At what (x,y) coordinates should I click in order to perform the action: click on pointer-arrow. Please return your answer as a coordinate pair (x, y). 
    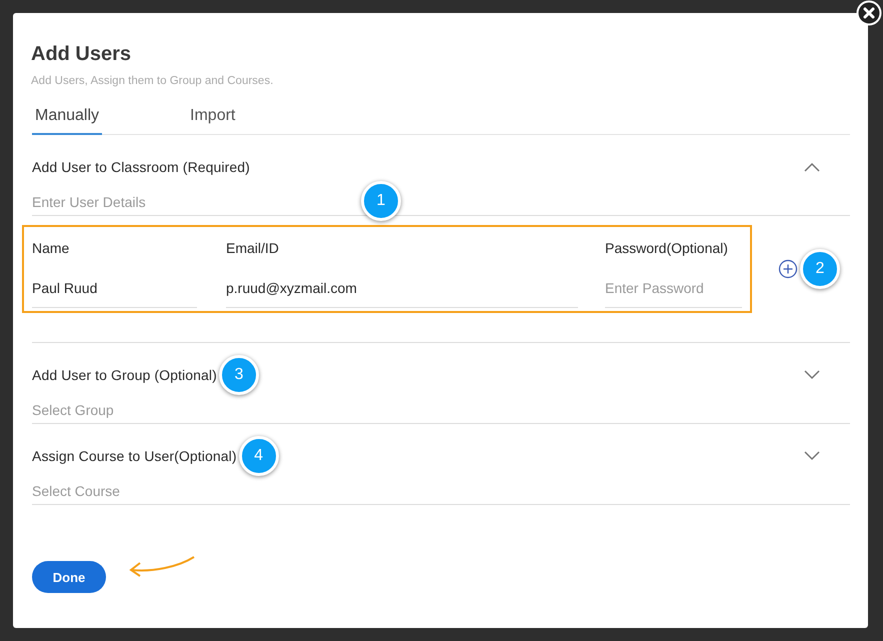
    Looking at the image, I should click on (162, 566).